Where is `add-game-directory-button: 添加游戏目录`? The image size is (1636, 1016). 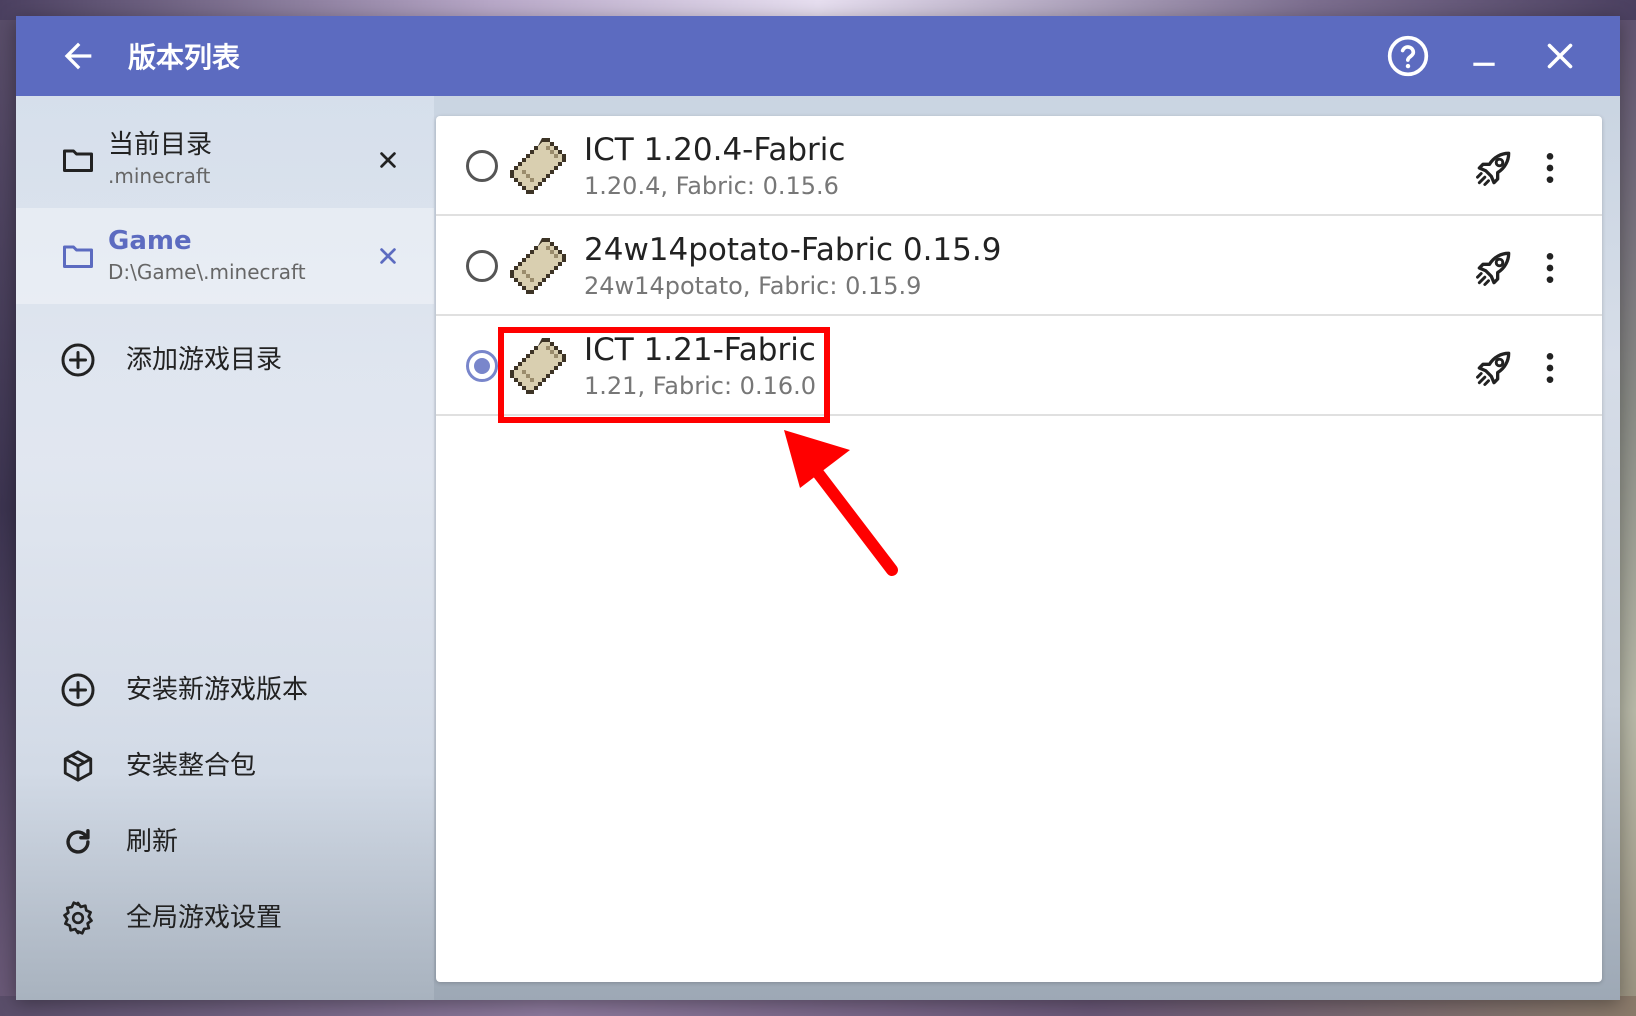
add-game-directory-button: 添加游戏目录 is located at coordinates (225, 360).